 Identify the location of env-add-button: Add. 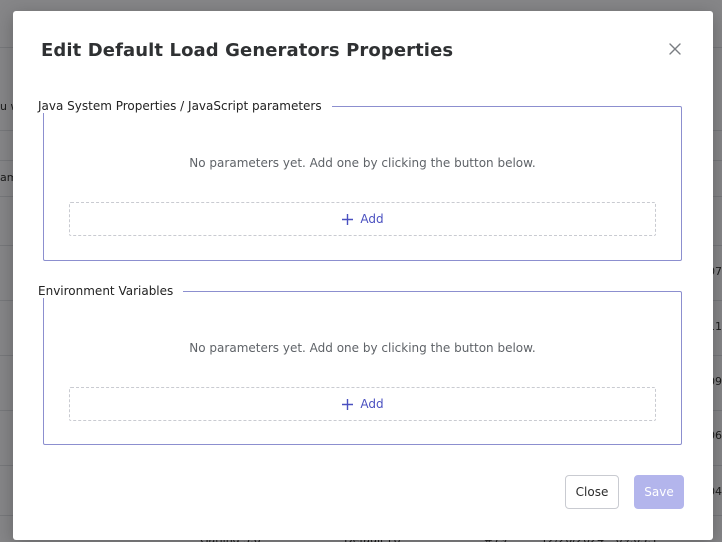
(362, 404).